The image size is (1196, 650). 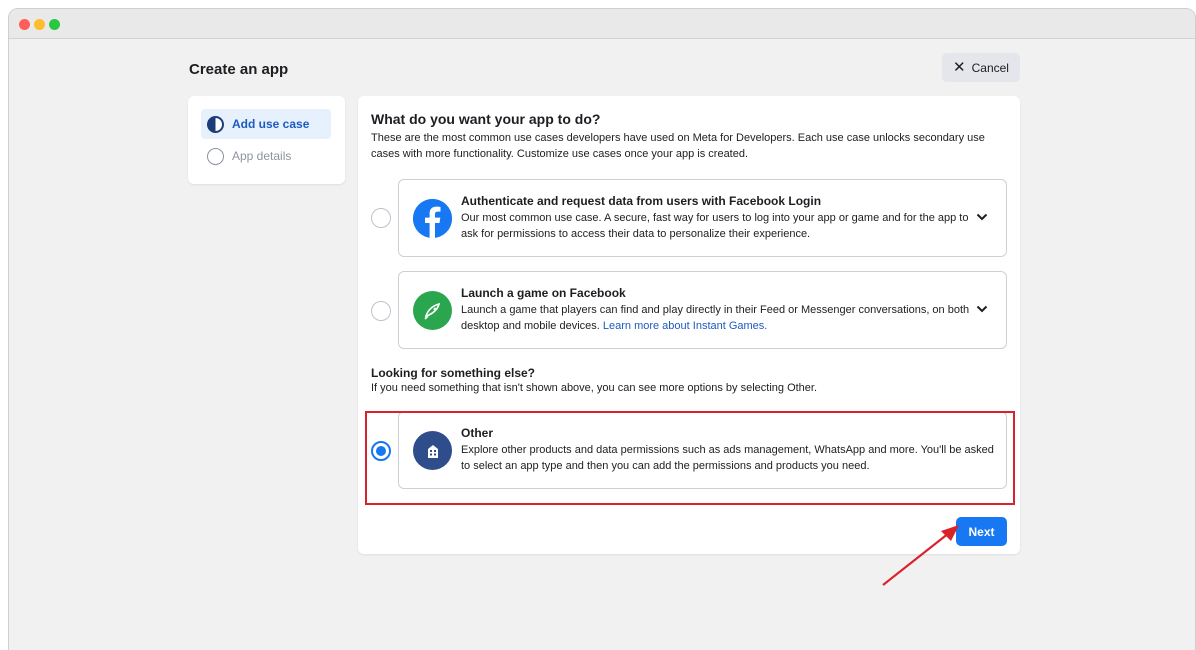 What do you see at coordinates (39, 24) in the screenshot?
I see `minimize-window-button` at bounding box center [39, 24].